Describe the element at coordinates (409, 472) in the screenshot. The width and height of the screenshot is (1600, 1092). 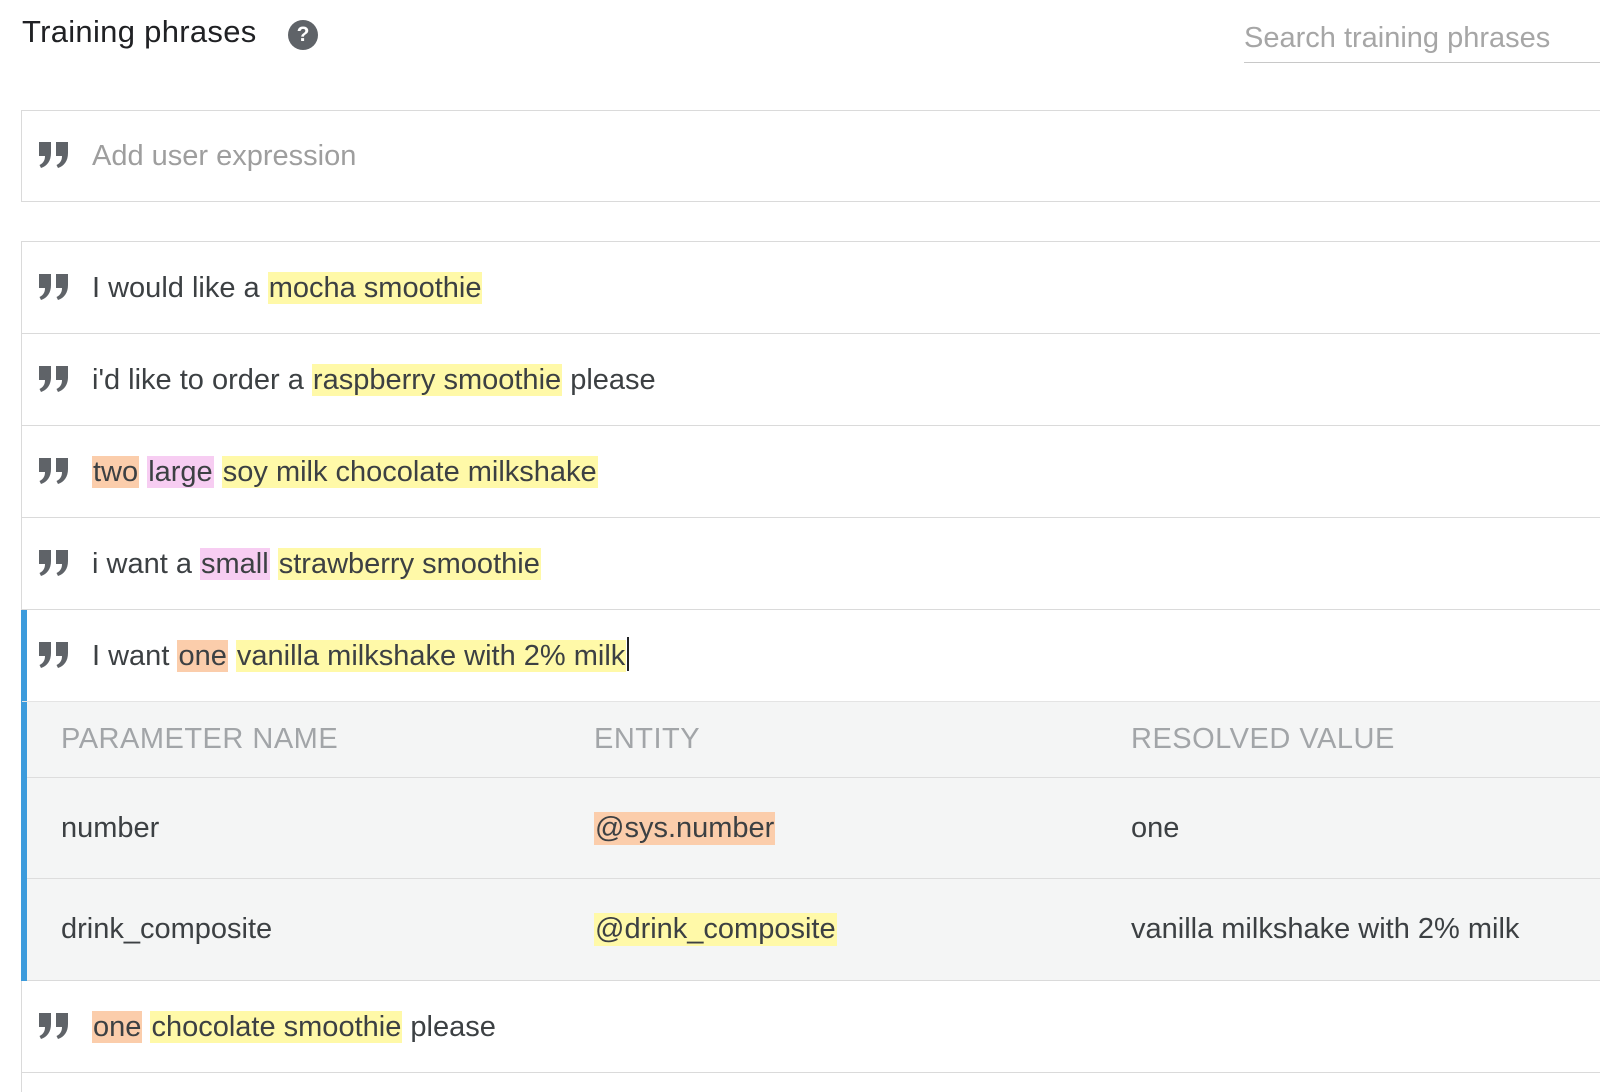
I see `entity-annotation: soy milk chocolate milkshake` at that location.